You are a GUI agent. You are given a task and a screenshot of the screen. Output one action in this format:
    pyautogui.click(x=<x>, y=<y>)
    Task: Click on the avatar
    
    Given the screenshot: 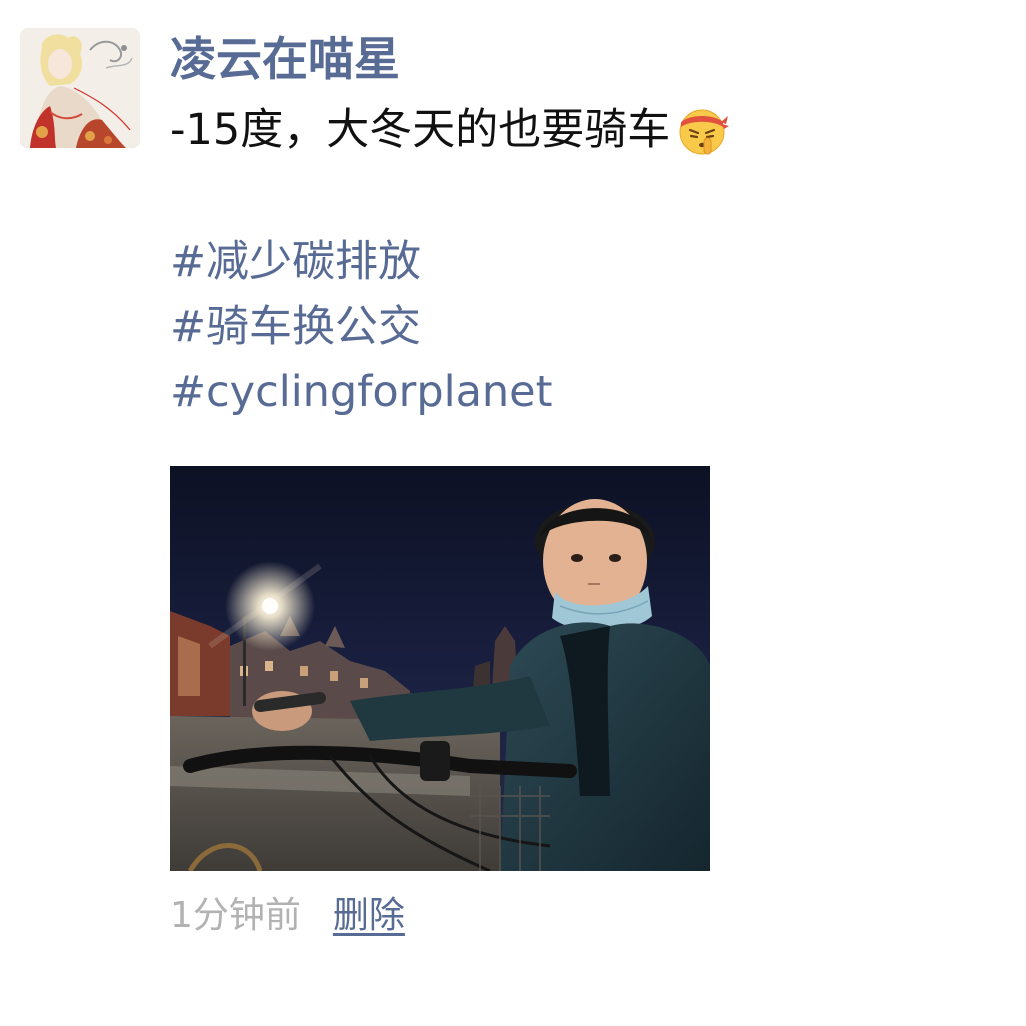 What is the action you would take?
    pyautogui.click(x=80, y=88)
    